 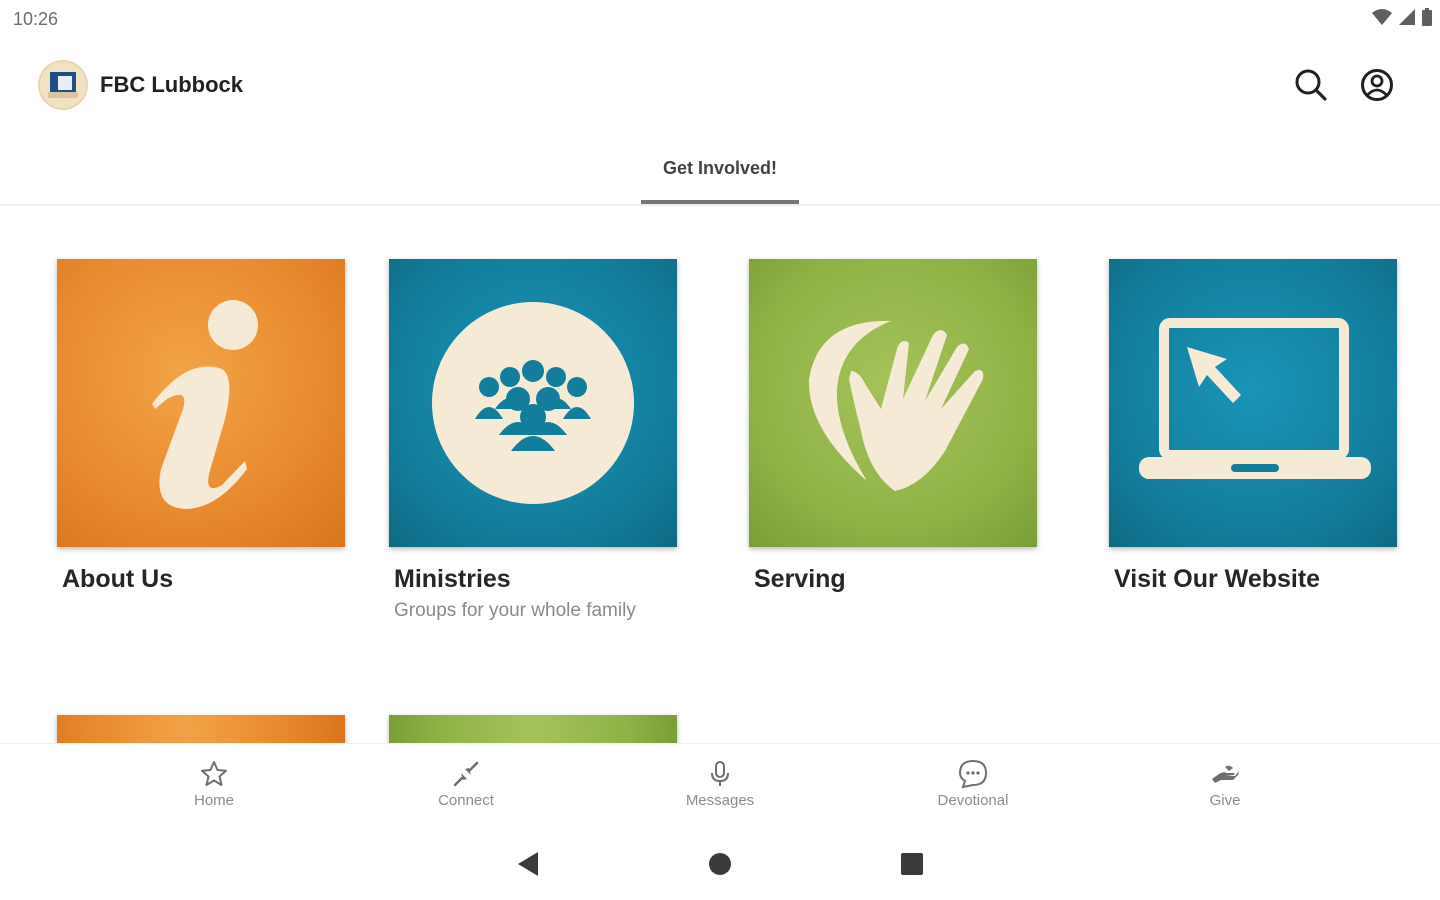 I want to click on card-visit-website: Visit Our Website, so click(x=1254, y=426).